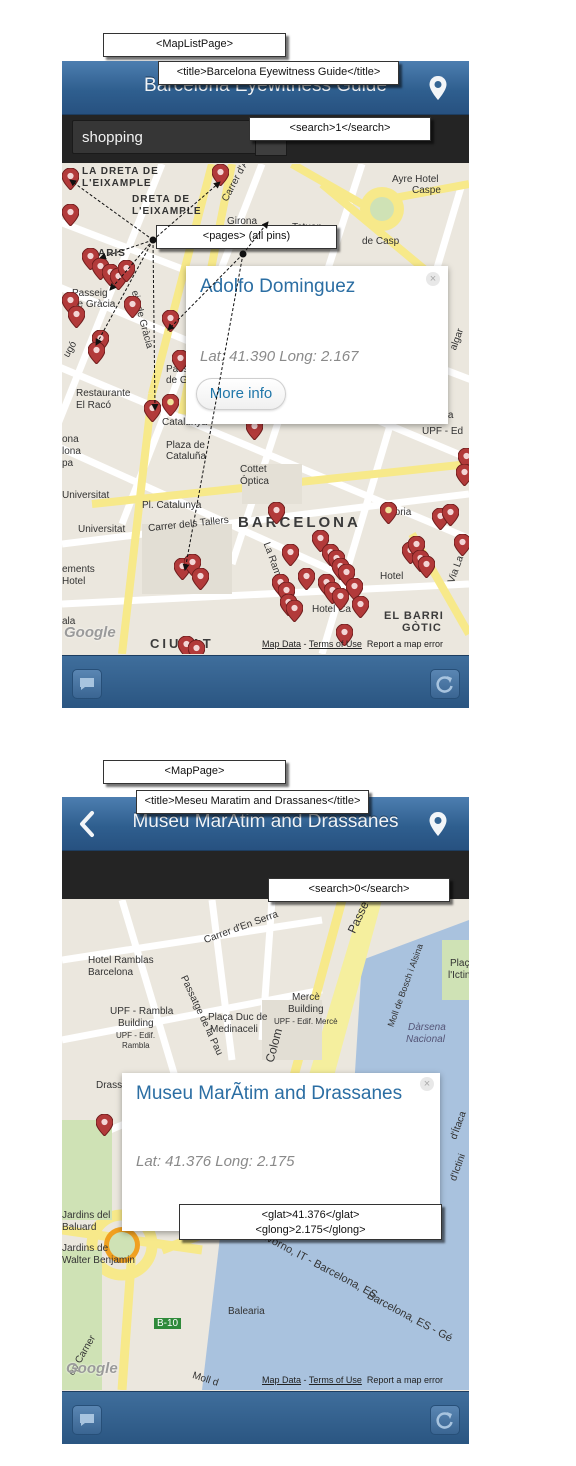 This screenshot has width=576, height=1466. I want to click on map-label: Jardins de, so click(85, 1248).